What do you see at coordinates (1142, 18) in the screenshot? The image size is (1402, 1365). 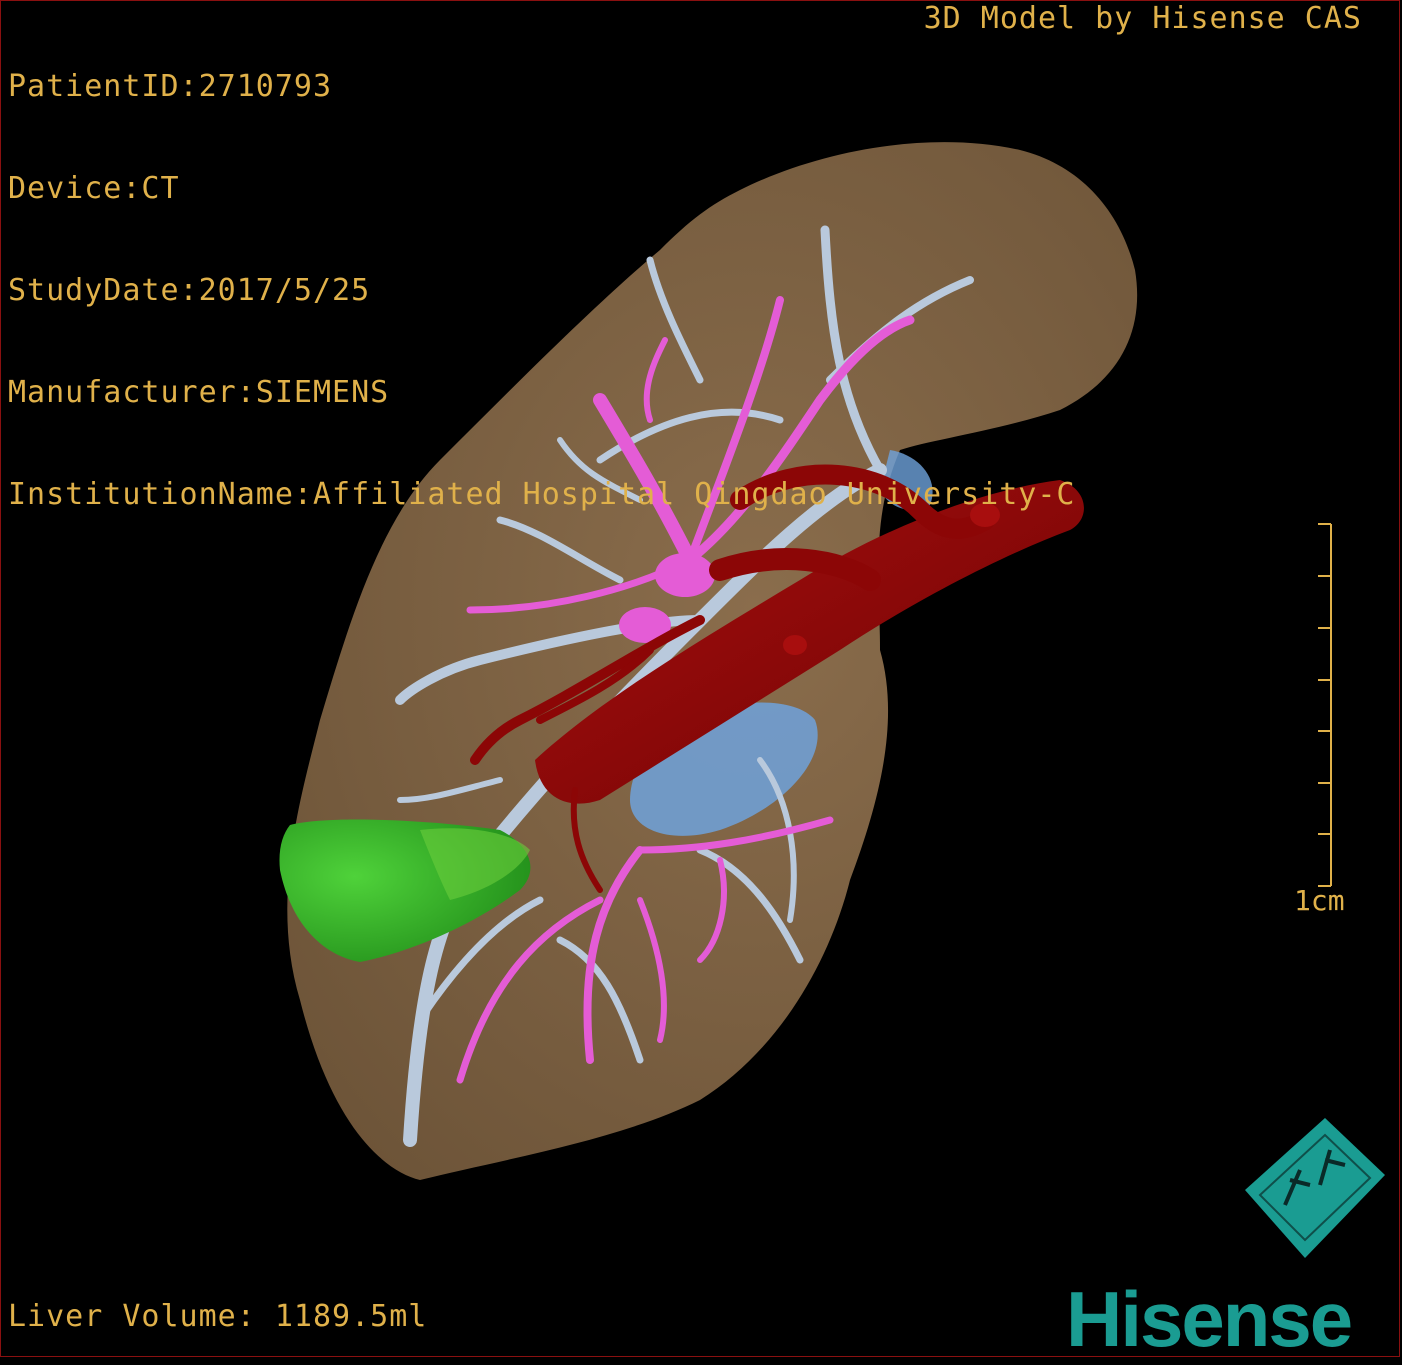 I see `model-credit: 3D Model by Hisense CAS` at bounding box center [1142, 18].